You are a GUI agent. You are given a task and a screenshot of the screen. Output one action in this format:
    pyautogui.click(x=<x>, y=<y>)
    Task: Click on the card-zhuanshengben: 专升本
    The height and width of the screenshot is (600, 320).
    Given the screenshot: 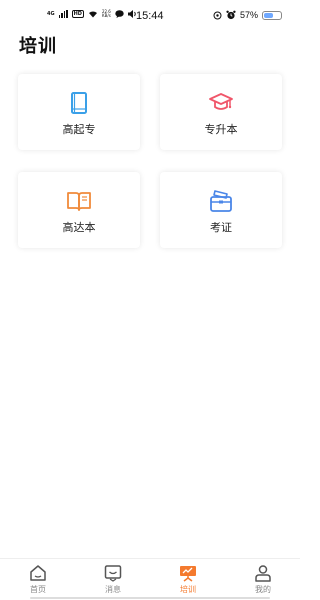 What is the action you would take?
    pyautogui.click(x=221, y=112)
    